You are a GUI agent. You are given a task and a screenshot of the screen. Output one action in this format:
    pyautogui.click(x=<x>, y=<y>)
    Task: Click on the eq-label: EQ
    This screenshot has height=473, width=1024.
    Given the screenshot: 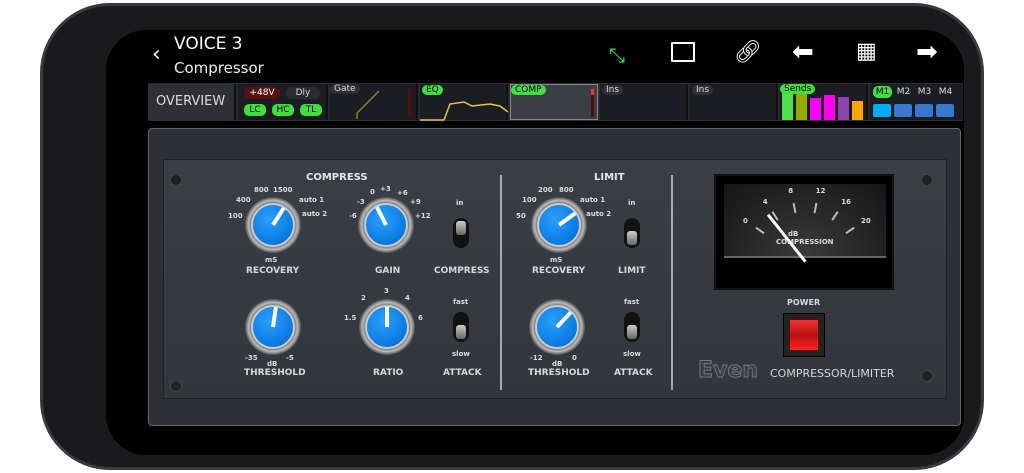 What is the action you would take?
    pyautogui.click(x=432, y=90)
    